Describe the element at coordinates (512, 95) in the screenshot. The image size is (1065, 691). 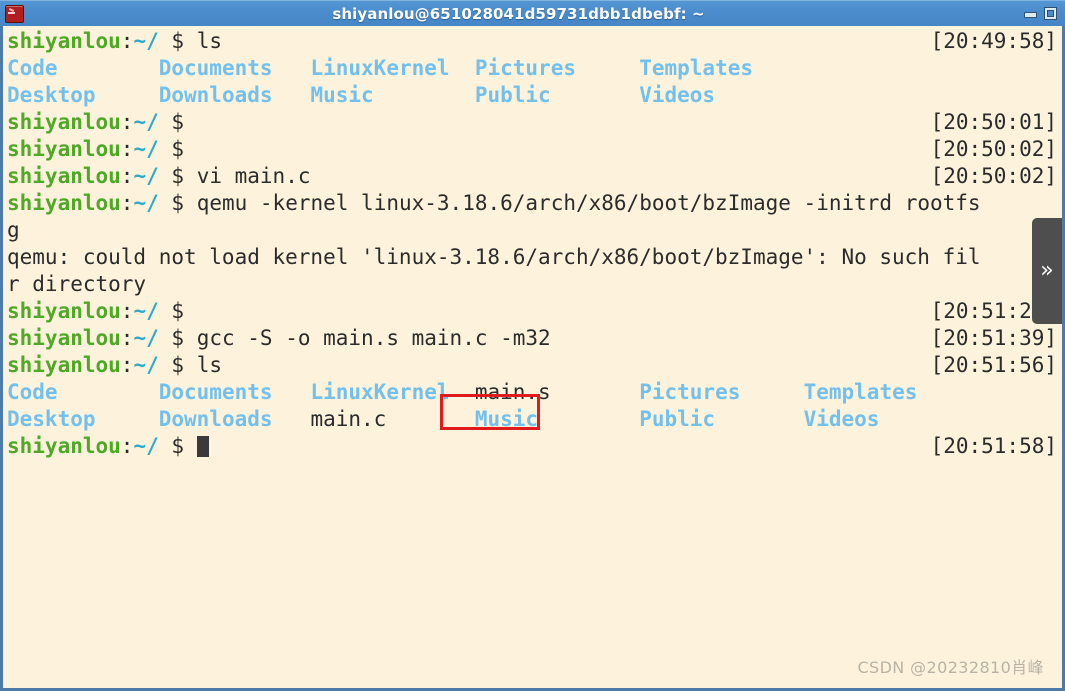
I see `listing-entry: Public` at that location.